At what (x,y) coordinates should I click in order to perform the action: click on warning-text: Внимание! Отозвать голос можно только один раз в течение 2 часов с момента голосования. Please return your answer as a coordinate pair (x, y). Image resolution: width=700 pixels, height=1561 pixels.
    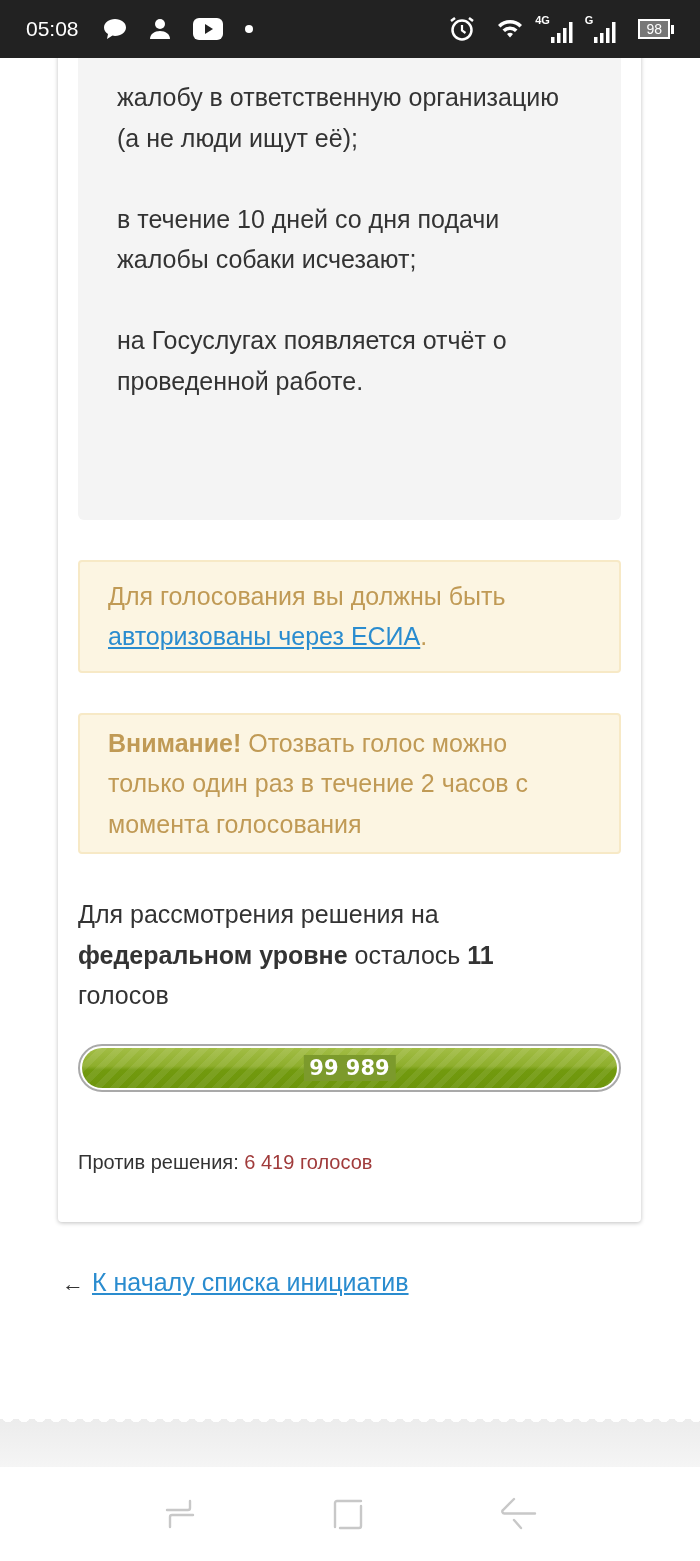
    Looking at the image, I should click on (318, 783).